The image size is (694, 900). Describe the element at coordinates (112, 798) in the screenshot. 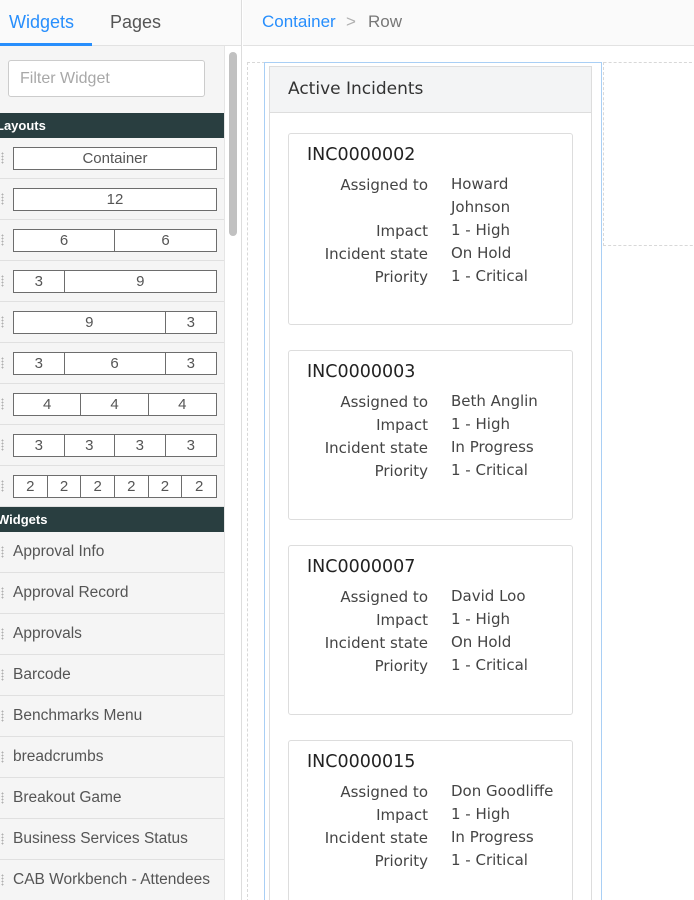

I see `widget-list-item: Breakout Game` at that location.